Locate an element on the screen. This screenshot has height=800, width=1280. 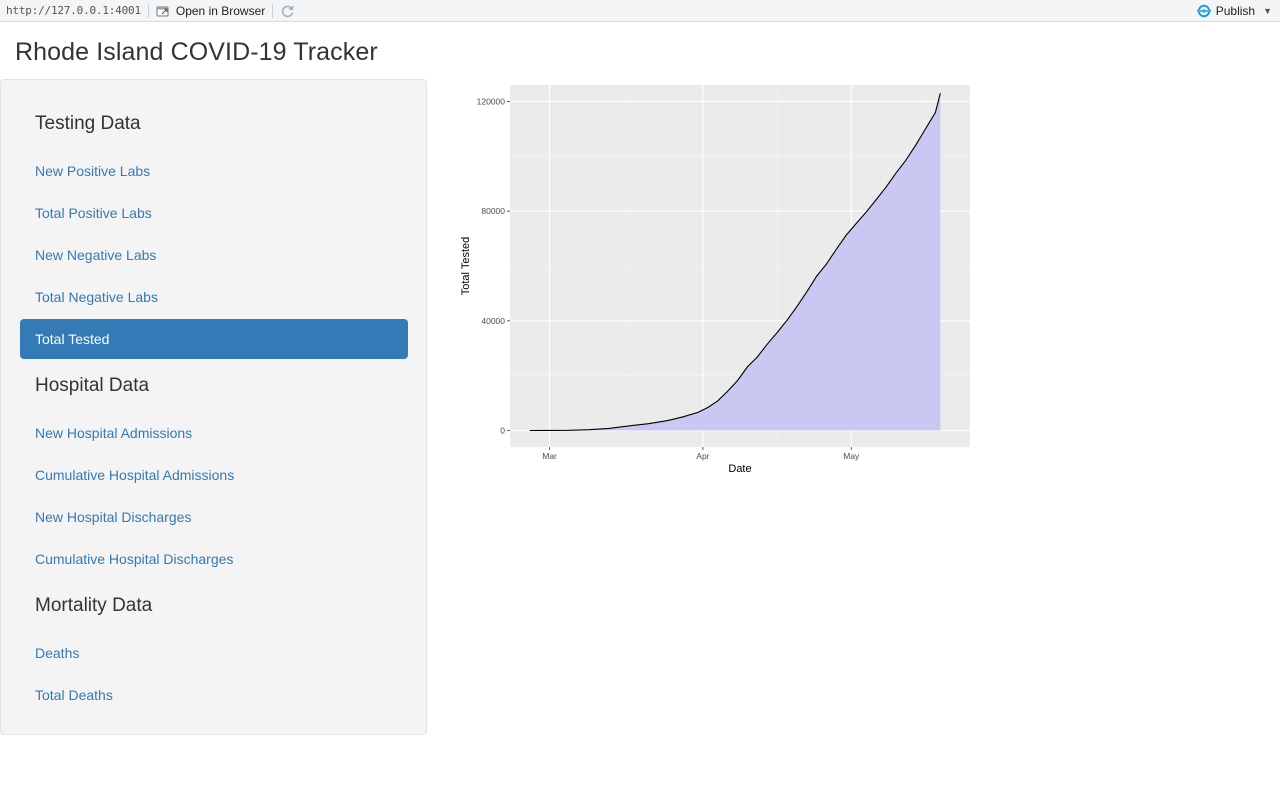
y-tick-label: 120000 is located at coordinates (491, 101).